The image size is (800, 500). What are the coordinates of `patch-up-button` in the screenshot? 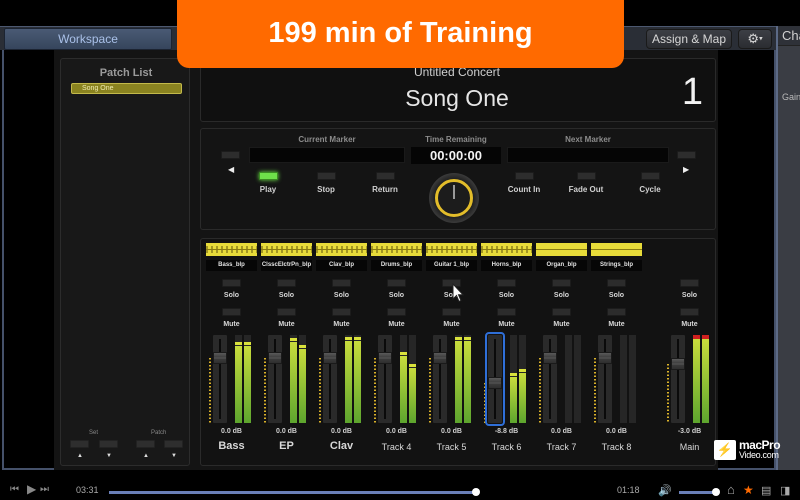 It's located at (145, 444).